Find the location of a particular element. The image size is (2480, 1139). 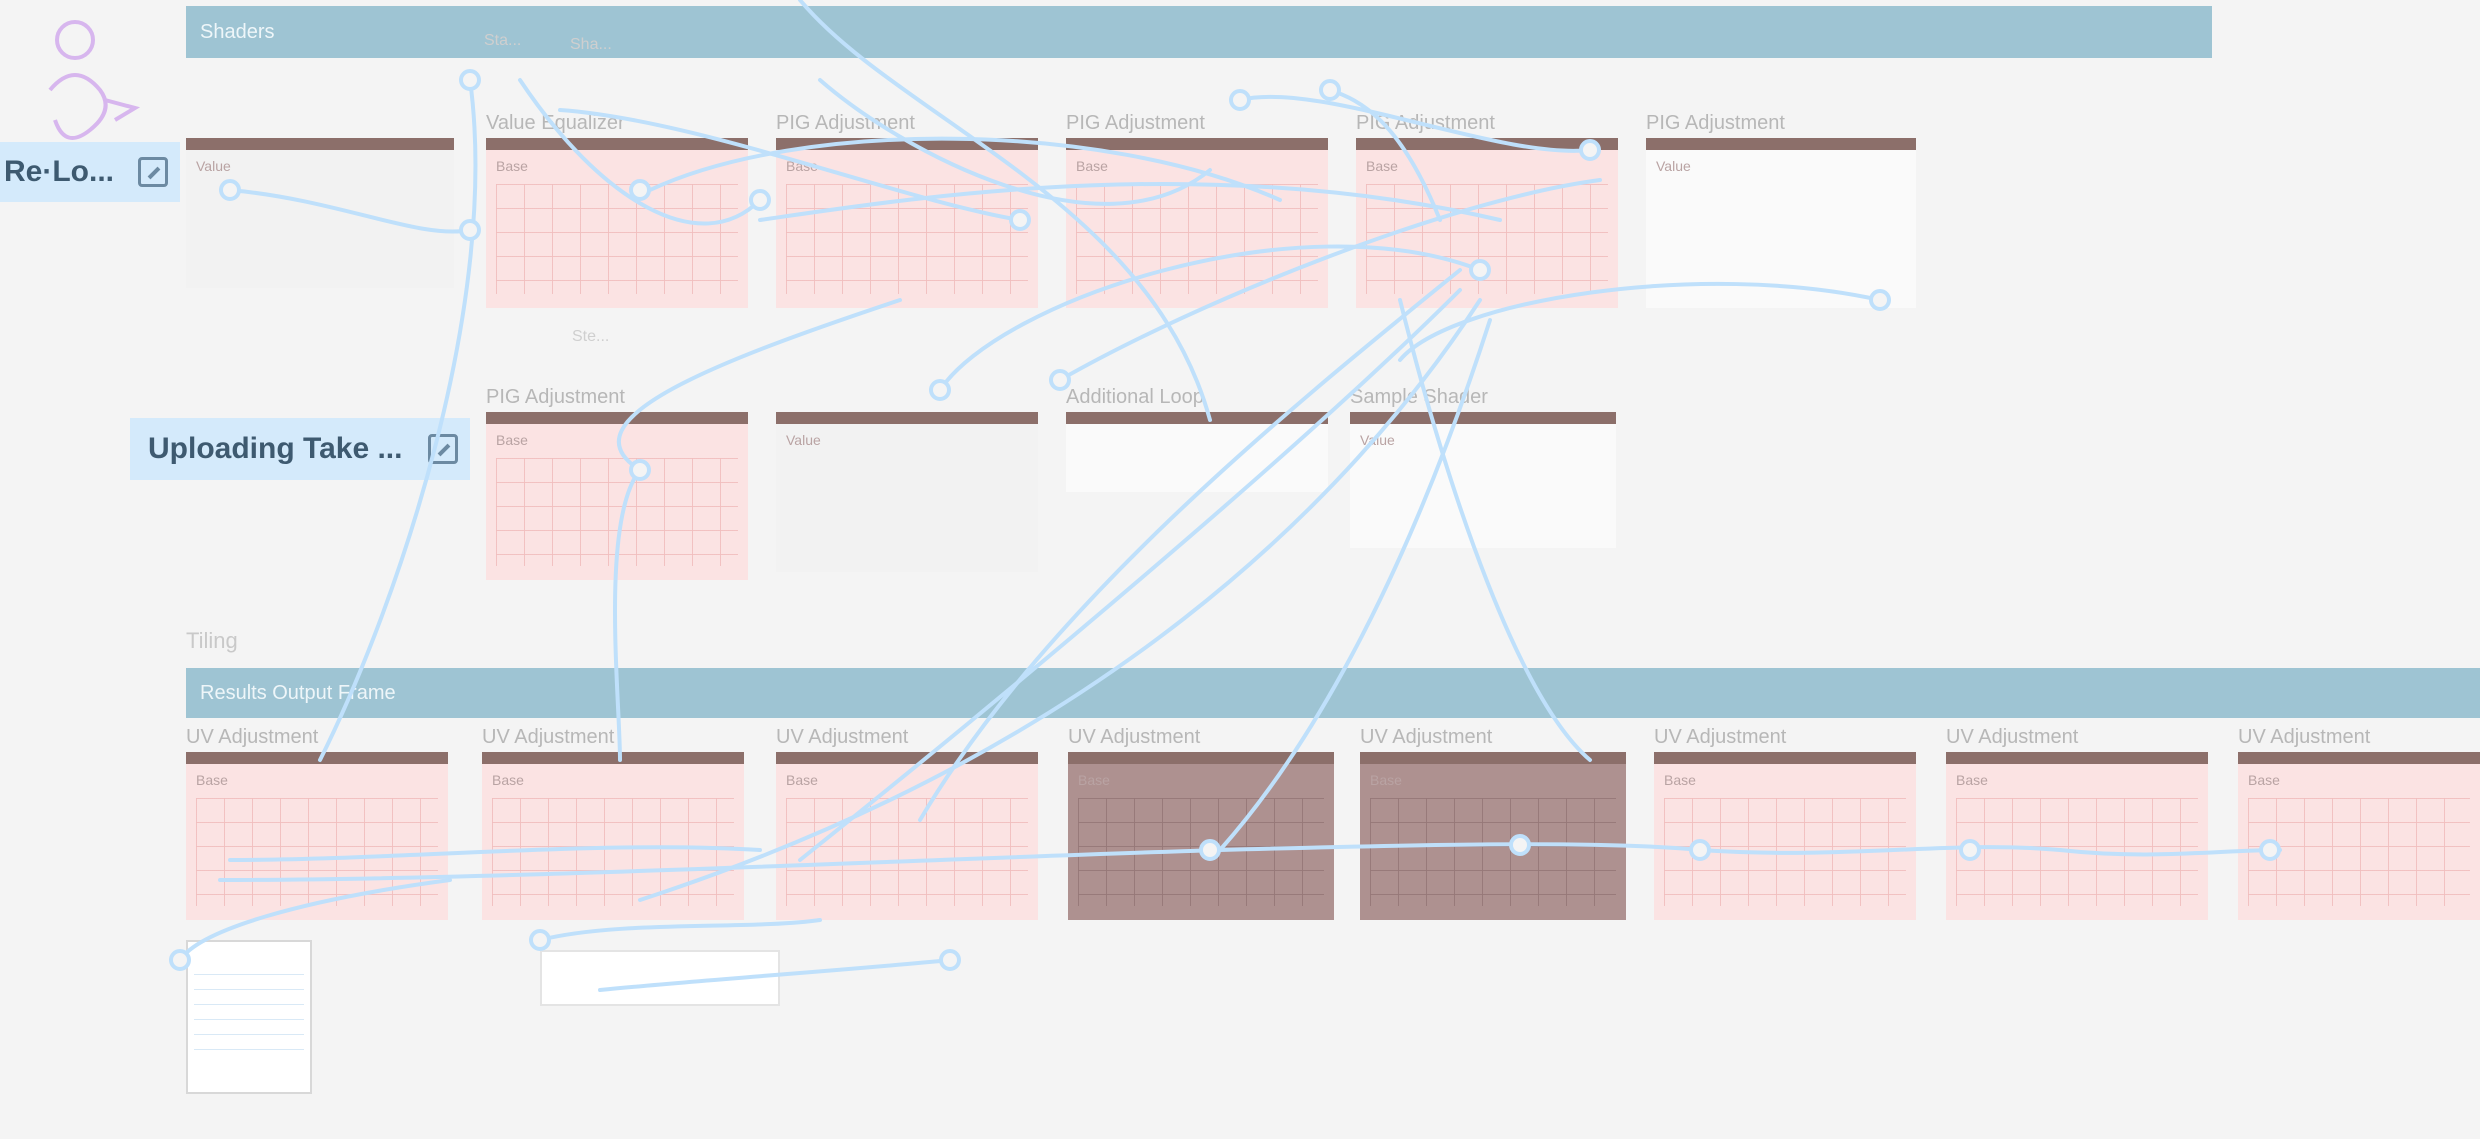

small-node-panel is located at coordinates (660, 978).